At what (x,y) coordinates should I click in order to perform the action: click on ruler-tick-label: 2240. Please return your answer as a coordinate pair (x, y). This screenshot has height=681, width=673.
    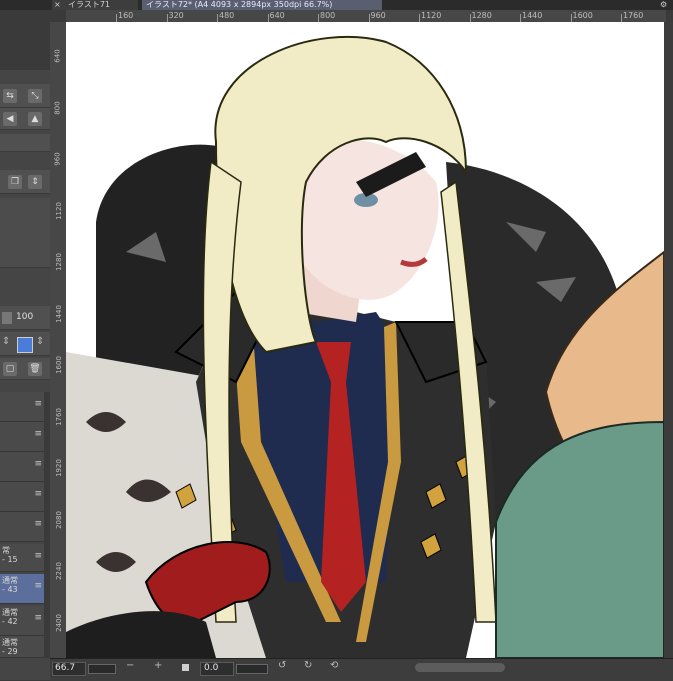
    Looking at the image, I should click on (58, 571).